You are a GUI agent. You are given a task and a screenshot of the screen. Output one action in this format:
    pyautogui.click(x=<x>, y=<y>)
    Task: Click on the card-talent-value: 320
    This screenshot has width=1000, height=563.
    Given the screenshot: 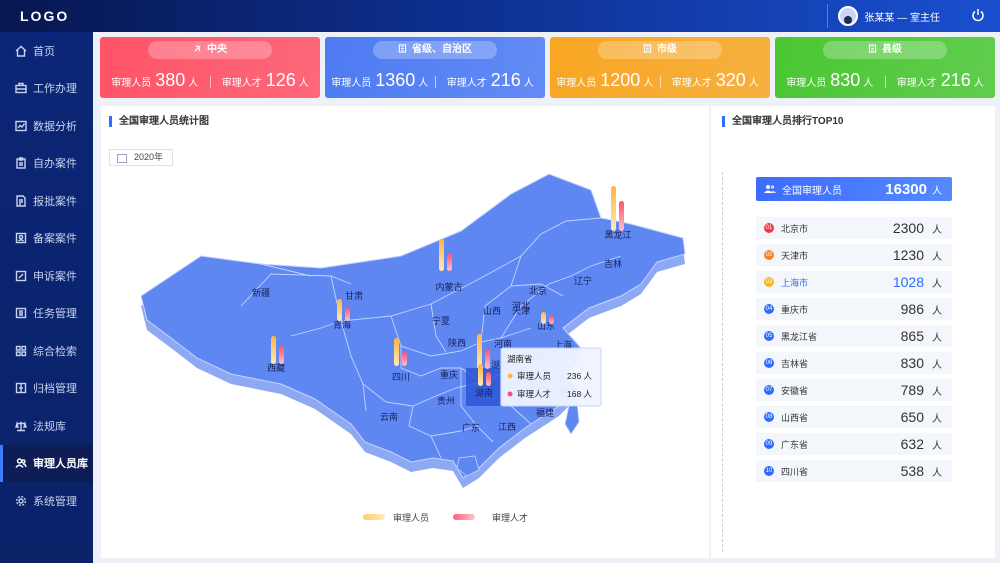 What is the action you would take?
    pyautogui.click(x=730, y=80)
    